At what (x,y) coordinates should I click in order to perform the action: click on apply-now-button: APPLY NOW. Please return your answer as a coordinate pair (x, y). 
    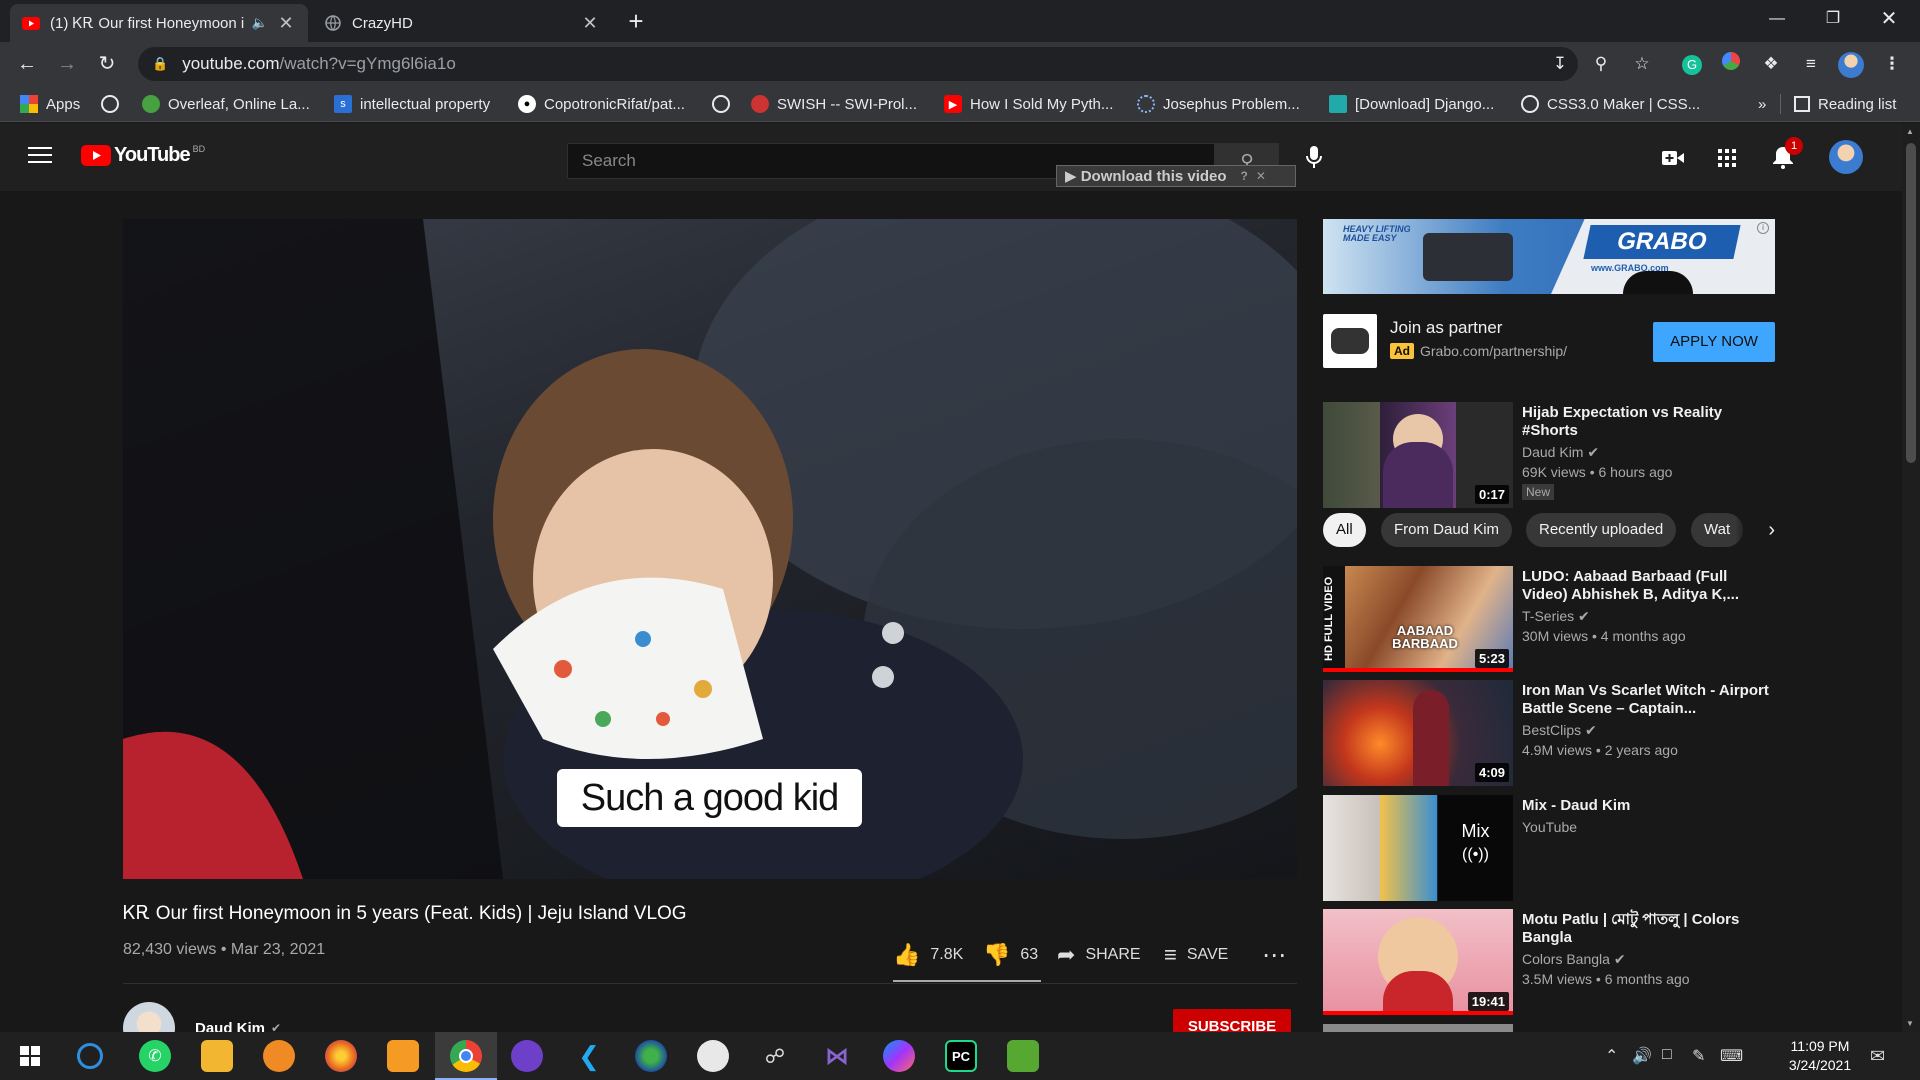
    Looking at the image, I should click on (1714, 342).